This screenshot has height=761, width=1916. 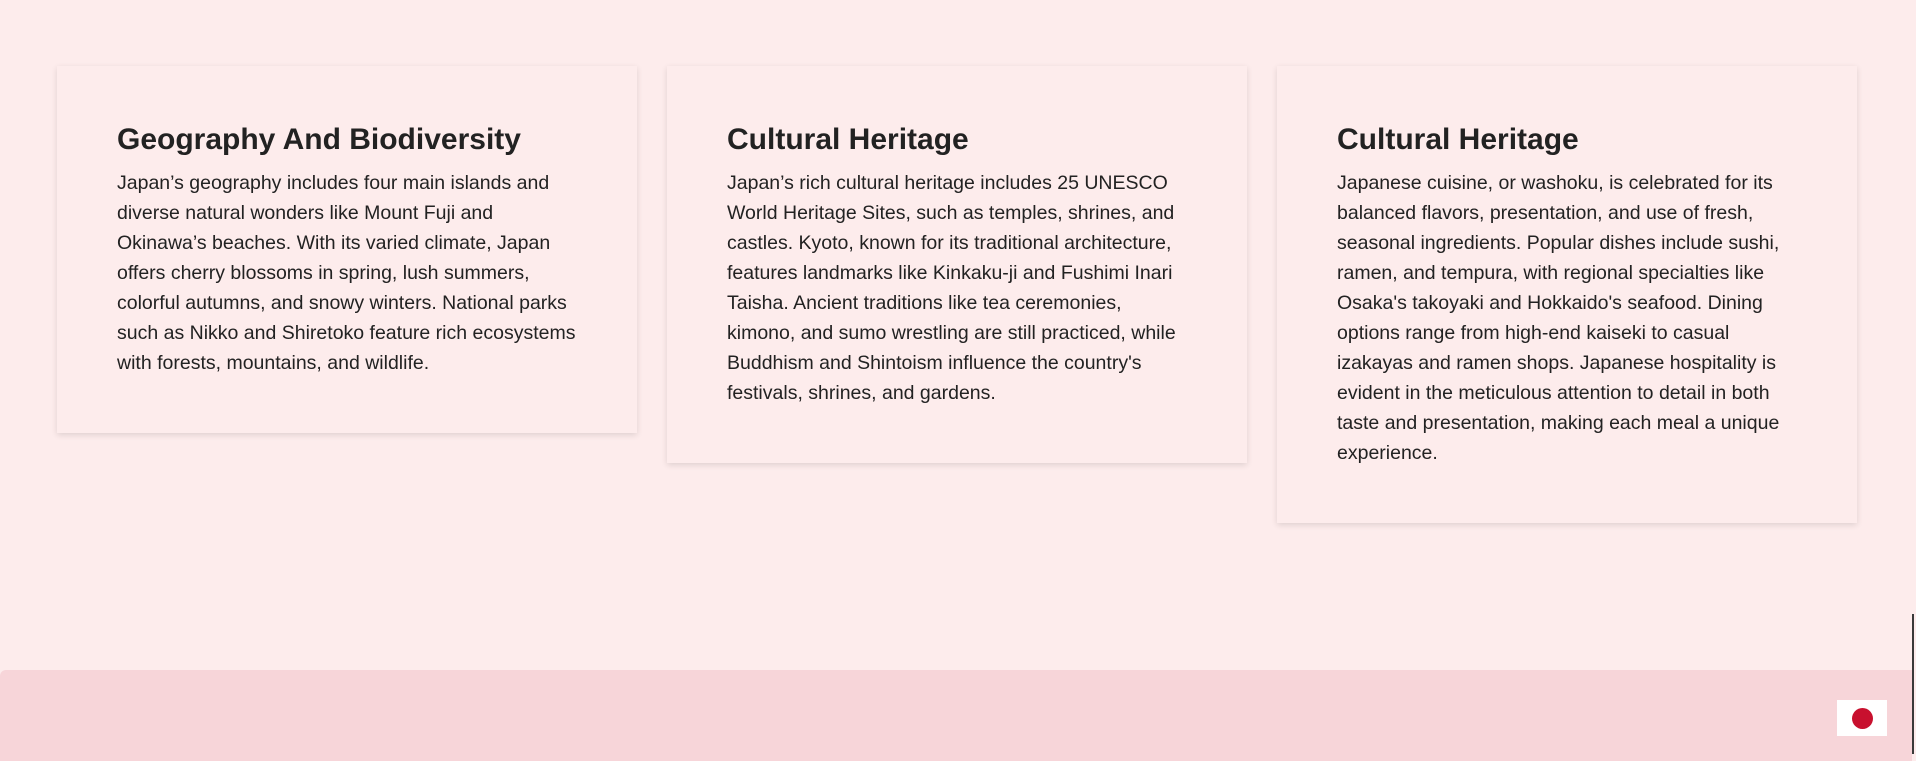 What do you see at coordinates (956, 715) in the screenshot?
I see `footer` at bounding box center [956, 715].